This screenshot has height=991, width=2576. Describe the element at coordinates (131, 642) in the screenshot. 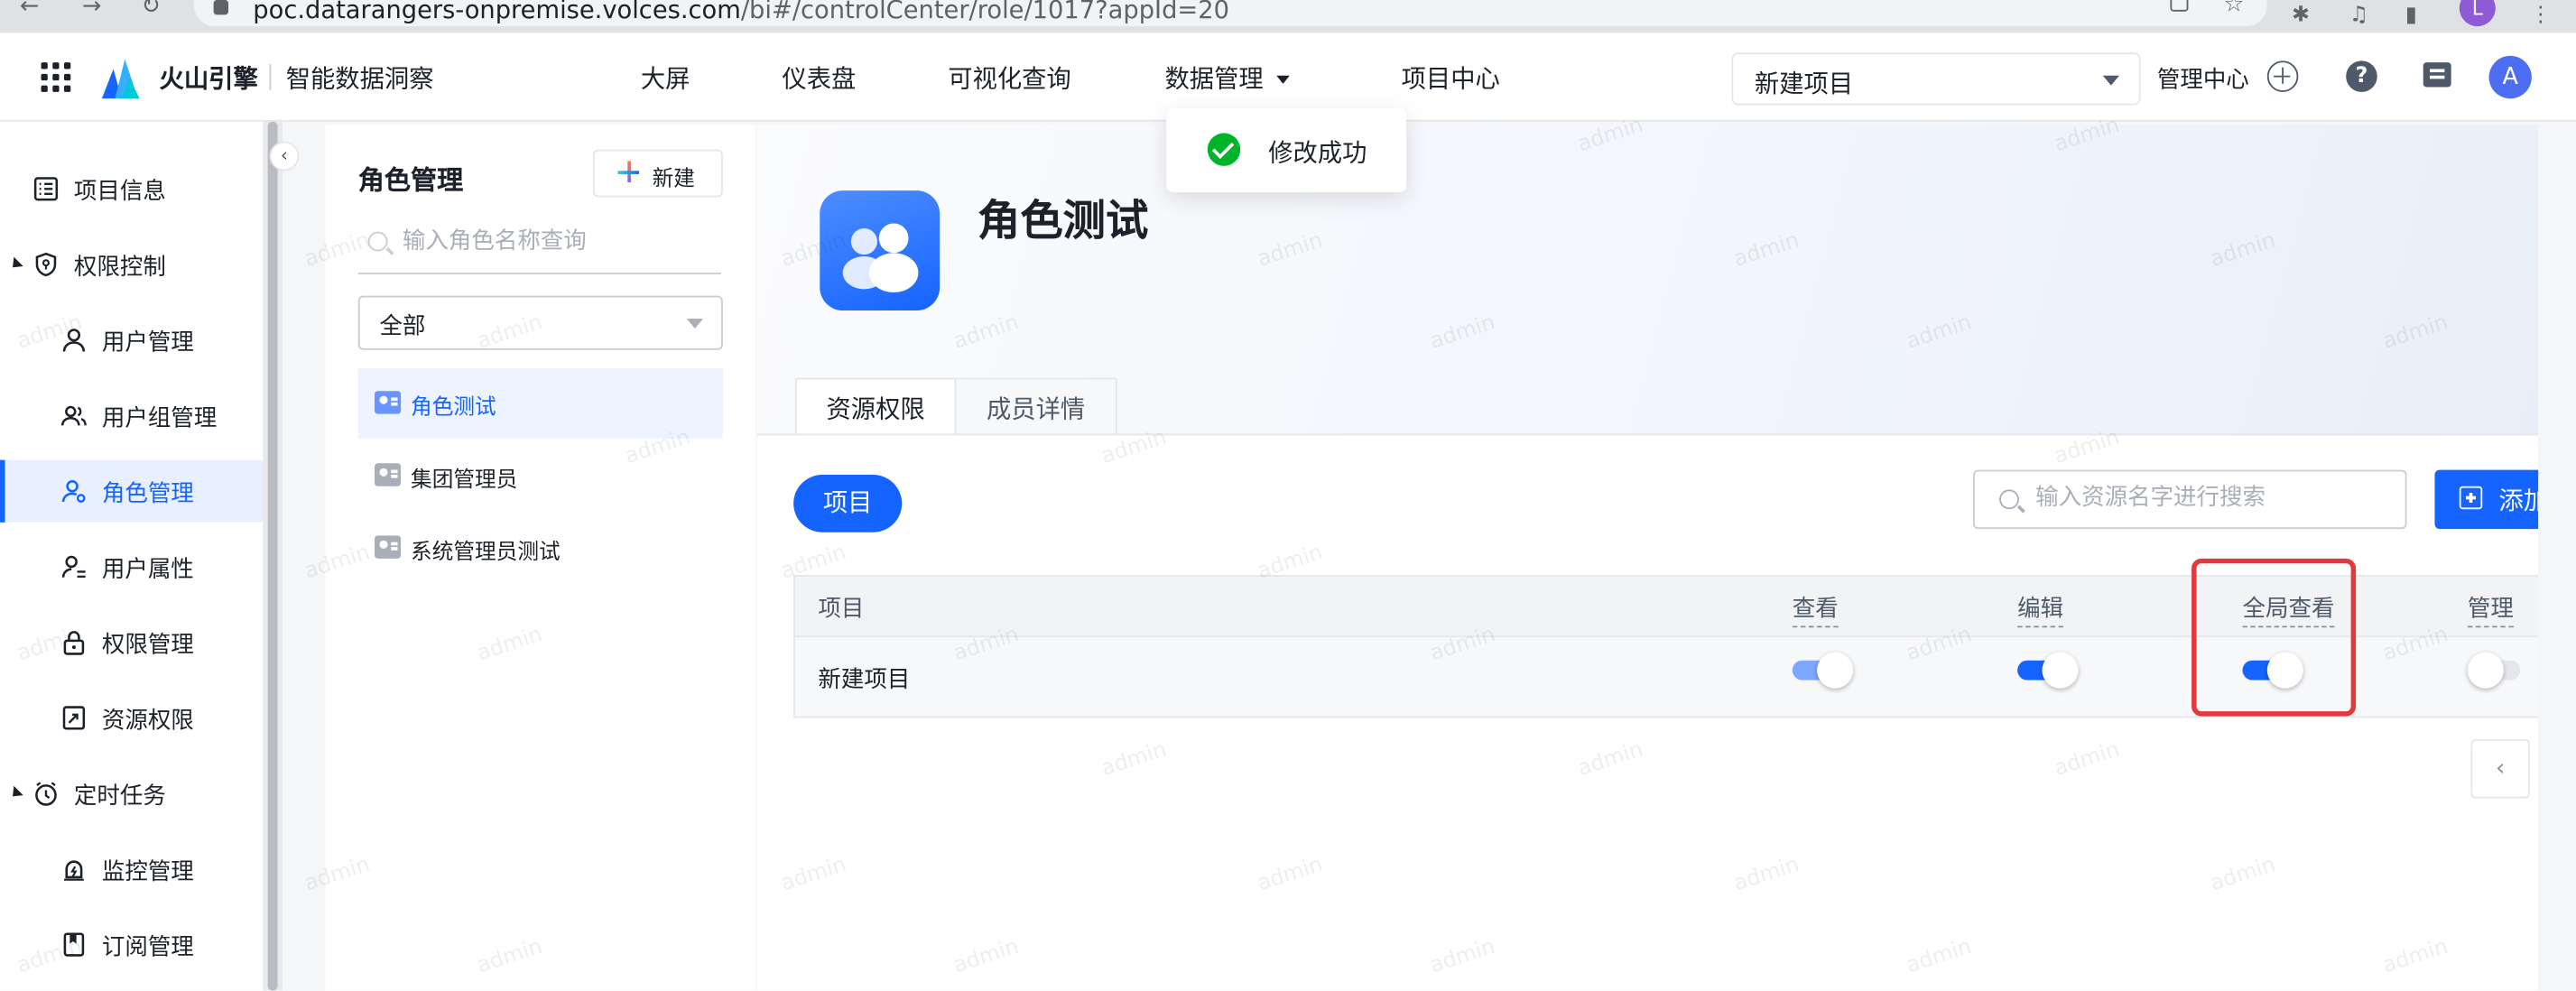

I see `sidebar-item-permission-management: 权限管理` at that location.